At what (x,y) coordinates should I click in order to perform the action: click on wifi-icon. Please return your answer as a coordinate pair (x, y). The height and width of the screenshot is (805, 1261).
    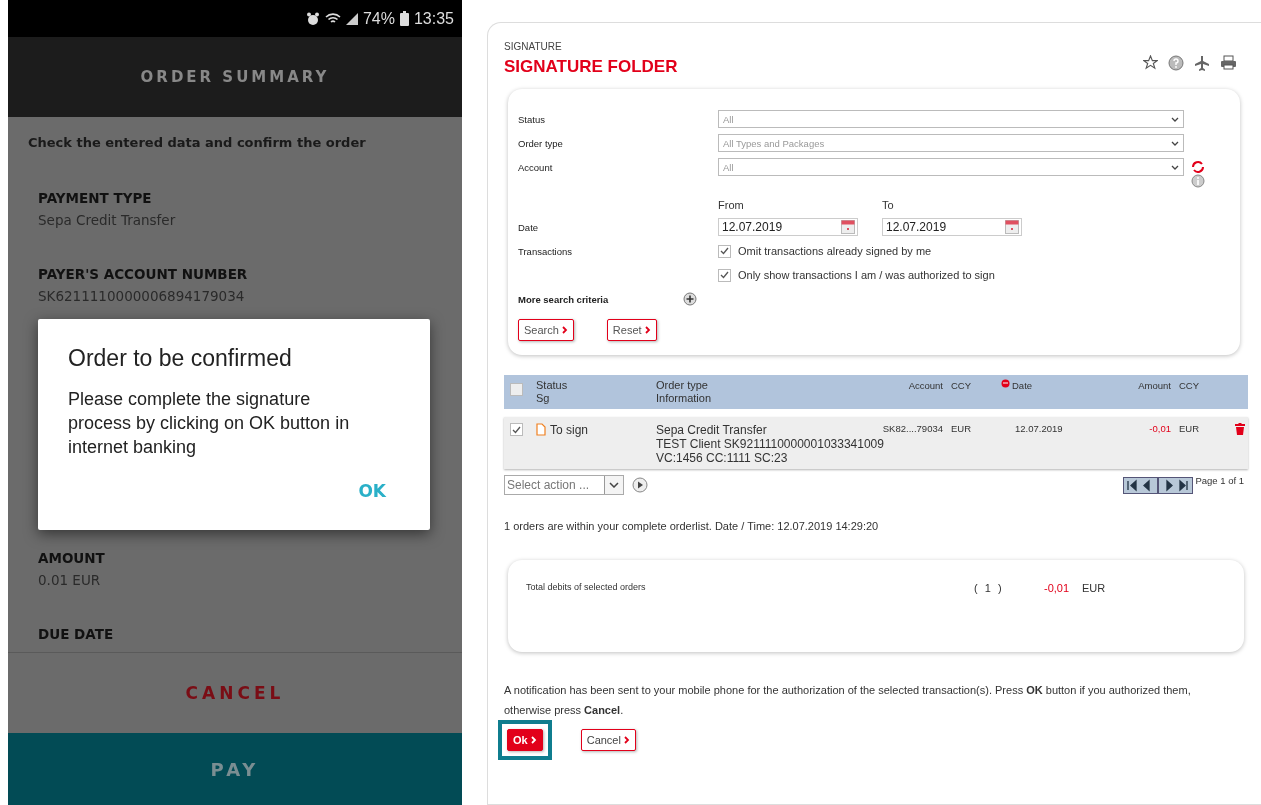
    Looking at the image, I should click on (332, 18).